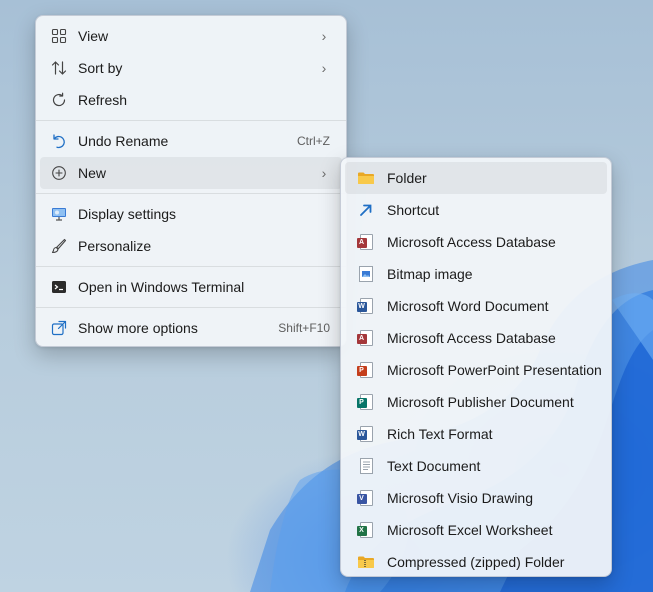  Describe the element at coordinates (59, 328) in the screenshot. I see `more-options-icon` at that location.